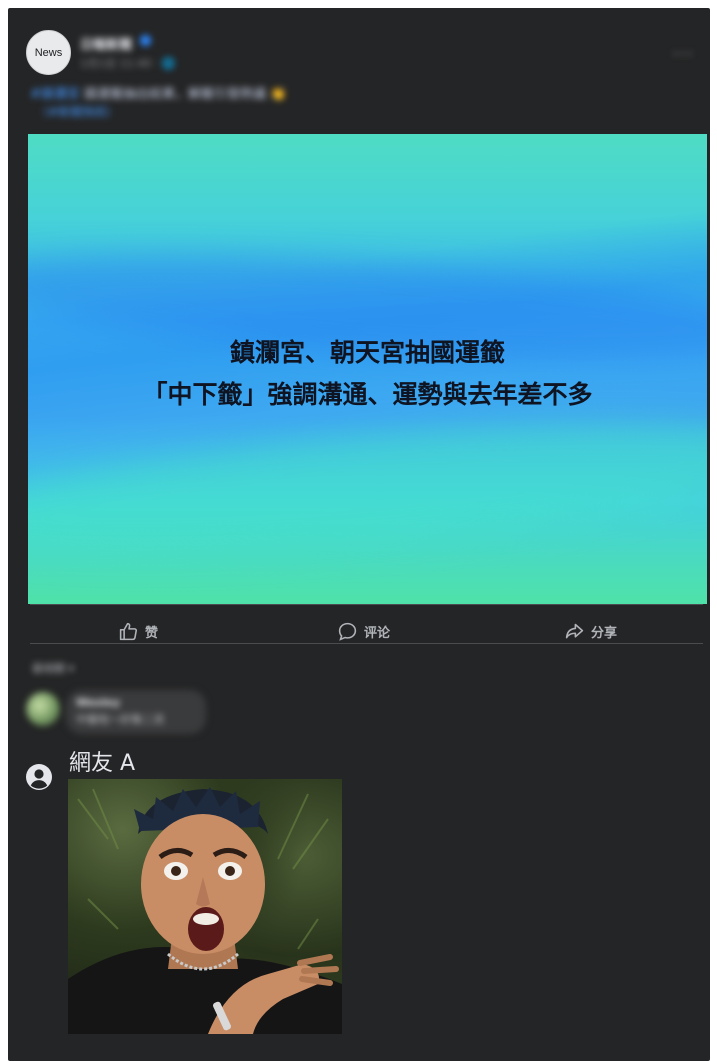 Image resolution: width=717 pixels, height=1061 pixels. I want to click on post-timestamp: 1月1日 11:40 · 🌐, so click(127, 63).